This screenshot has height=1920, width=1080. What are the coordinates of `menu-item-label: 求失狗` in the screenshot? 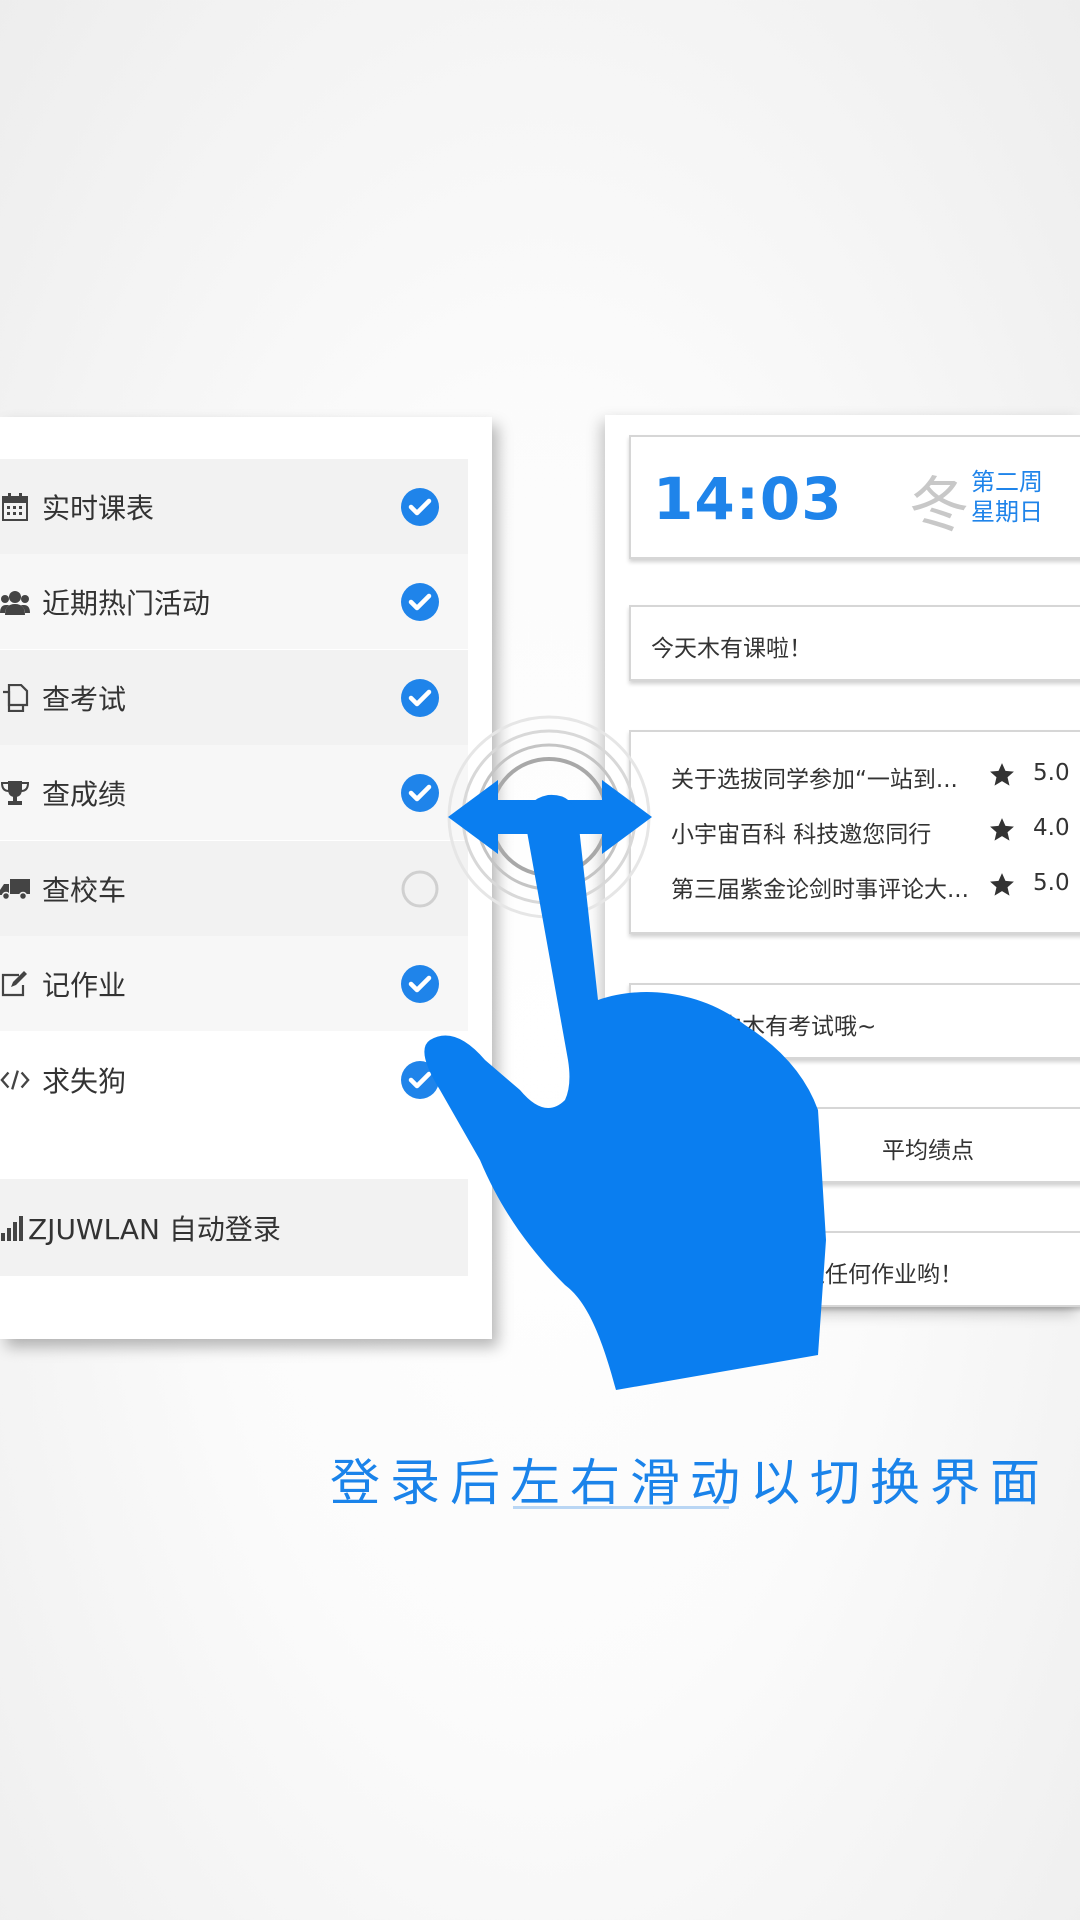 It's located at (84, 1081).